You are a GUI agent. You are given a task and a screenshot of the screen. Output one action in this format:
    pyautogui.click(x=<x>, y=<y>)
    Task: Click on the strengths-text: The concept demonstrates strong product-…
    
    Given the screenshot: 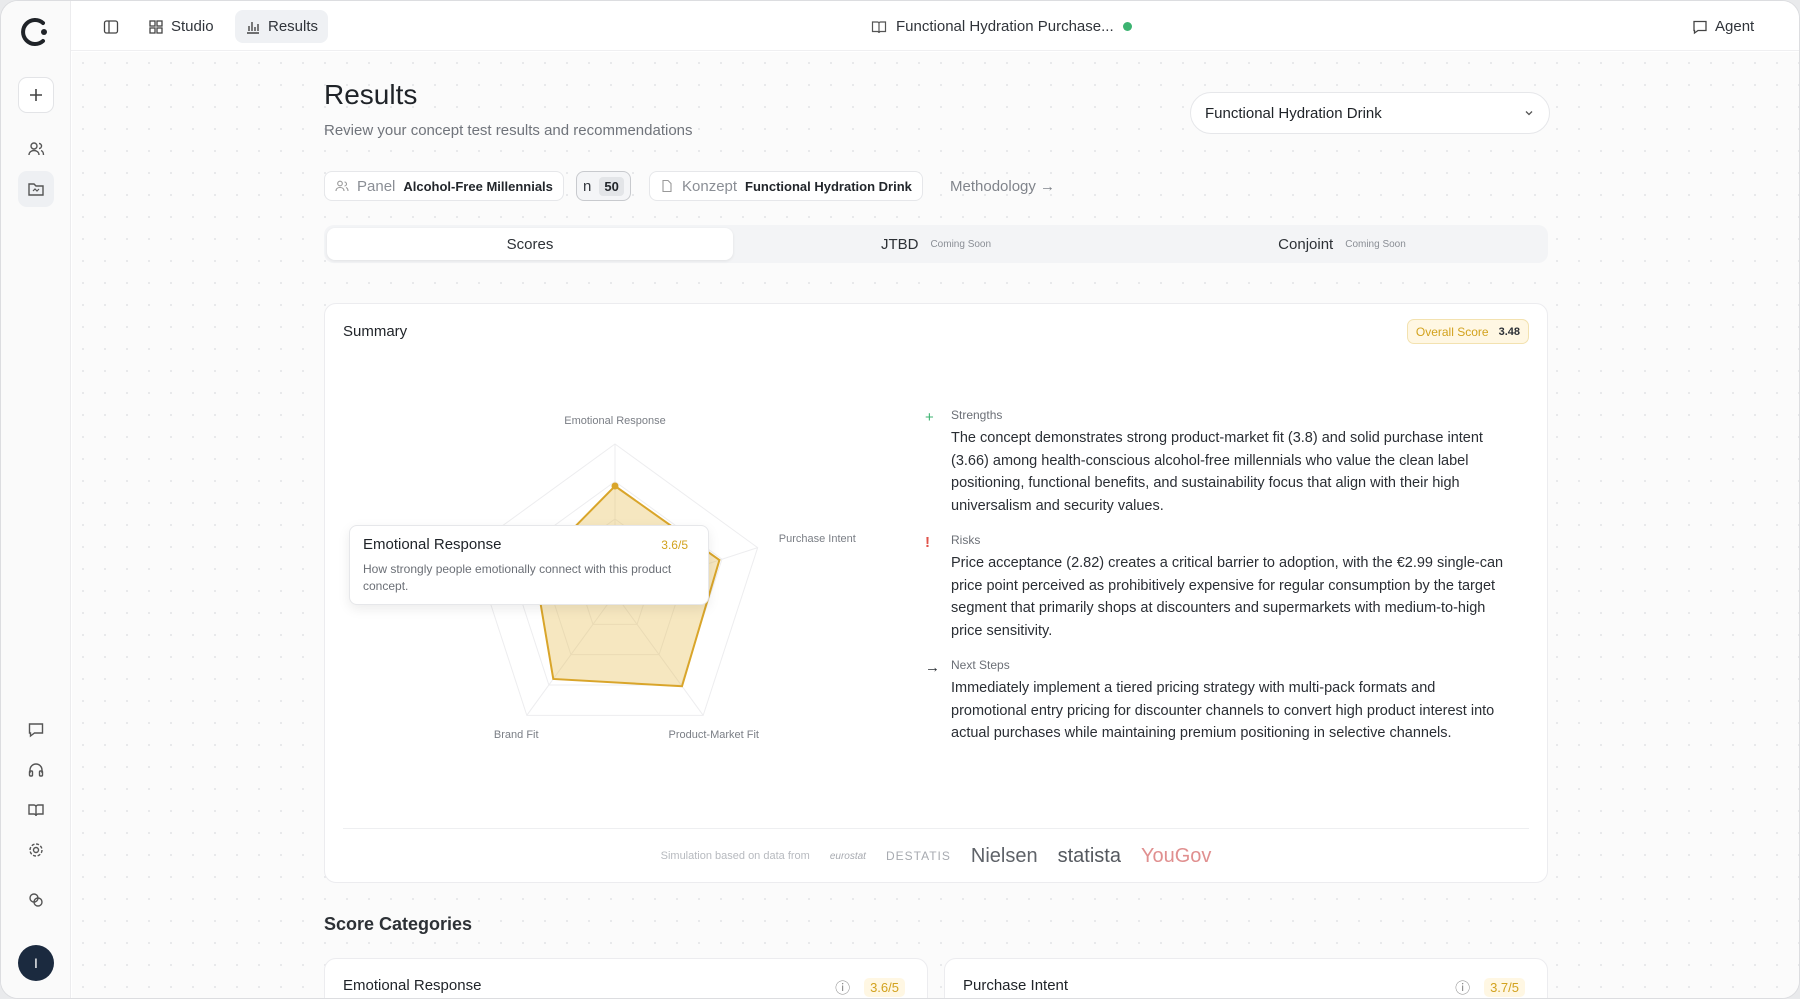 What is the action you would take?
    pyautogui.click(x=1217, y=472)
    